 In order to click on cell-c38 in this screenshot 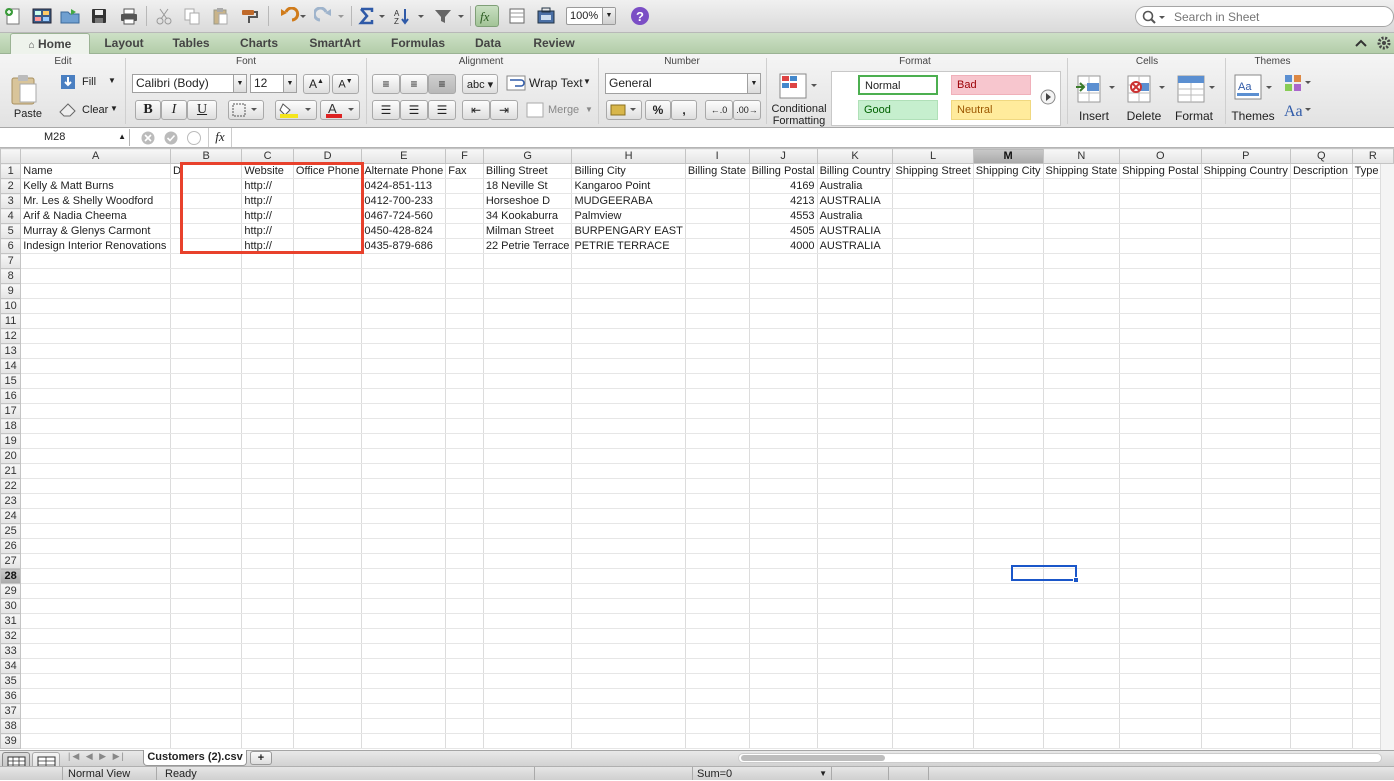, I will do `click(267, 726)`.